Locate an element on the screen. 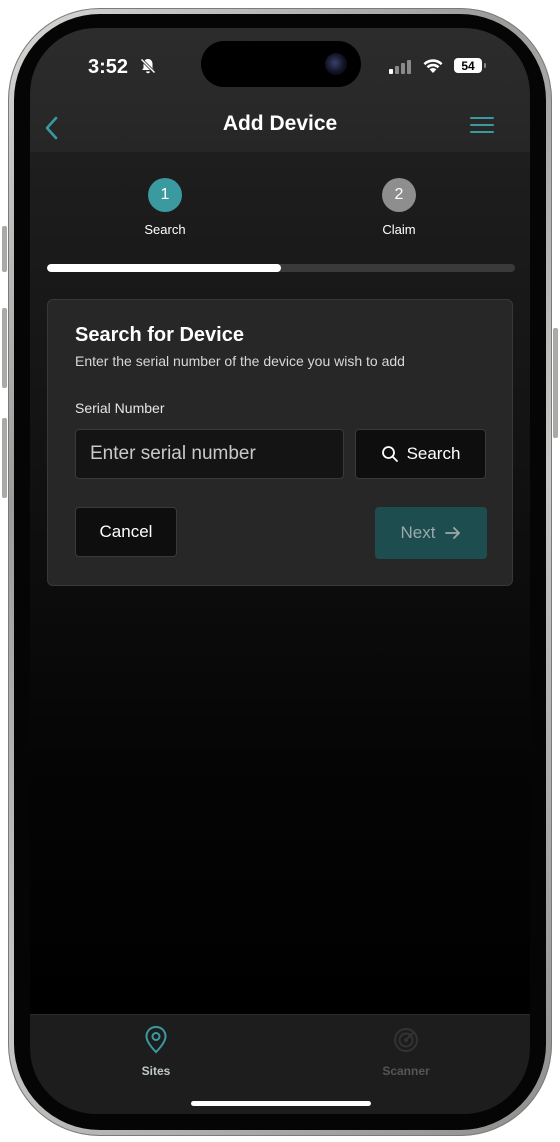 The width and height of the screenshot is (560, 1142). step-number-badge: 2 is located at coordinates (399, 195).